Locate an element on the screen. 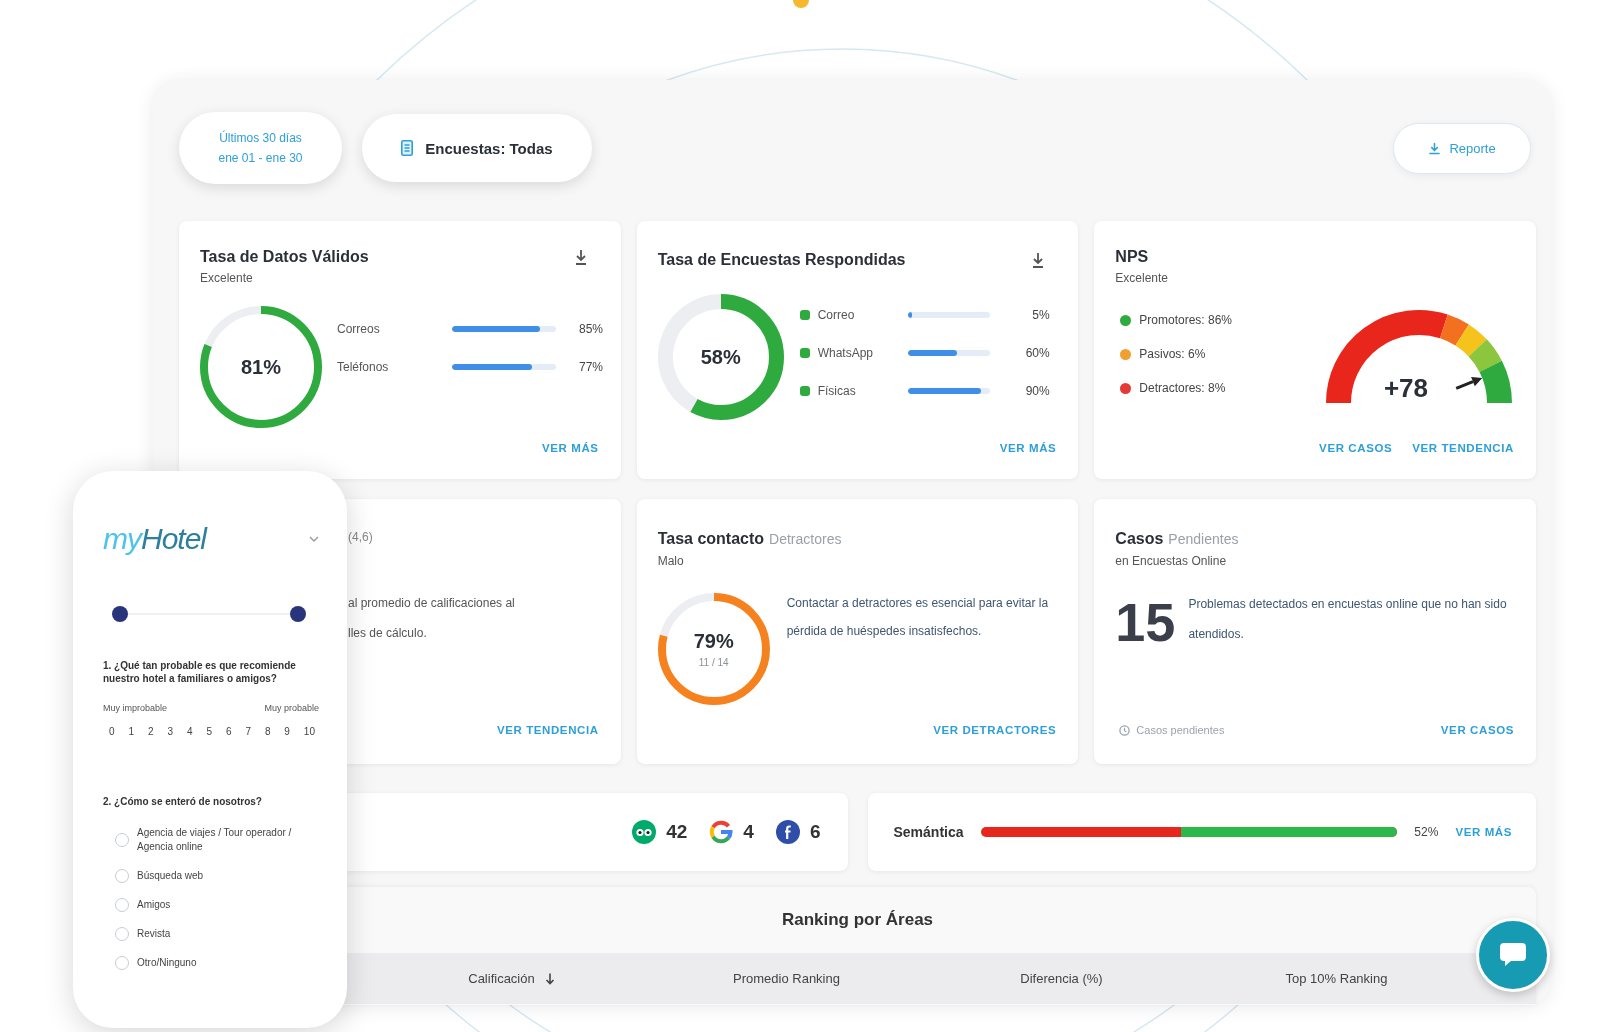 The image size is (1600, 1032). row-label: Correos is located at coordinates (359, 329).